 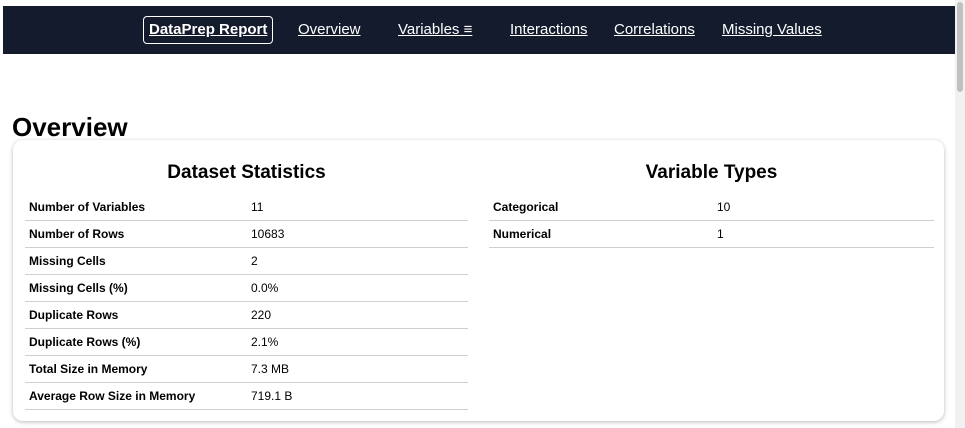 What do you see at coordinates (359, 369) in the screenshot?
I see `row-value: 7.3 MB` at bounding box center [359, 369].